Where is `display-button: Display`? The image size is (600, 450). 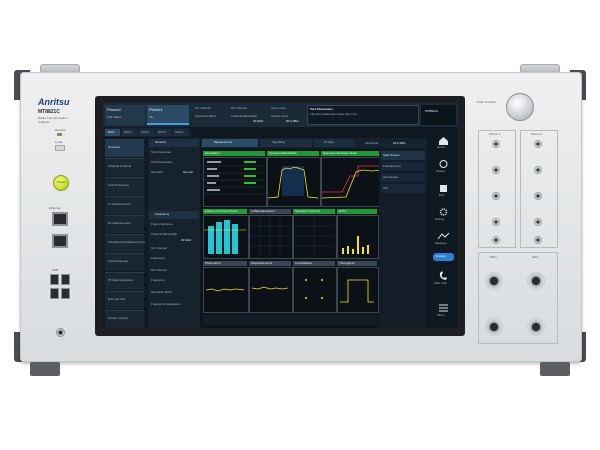 display-button: Display is located at coordinates (443, 257).